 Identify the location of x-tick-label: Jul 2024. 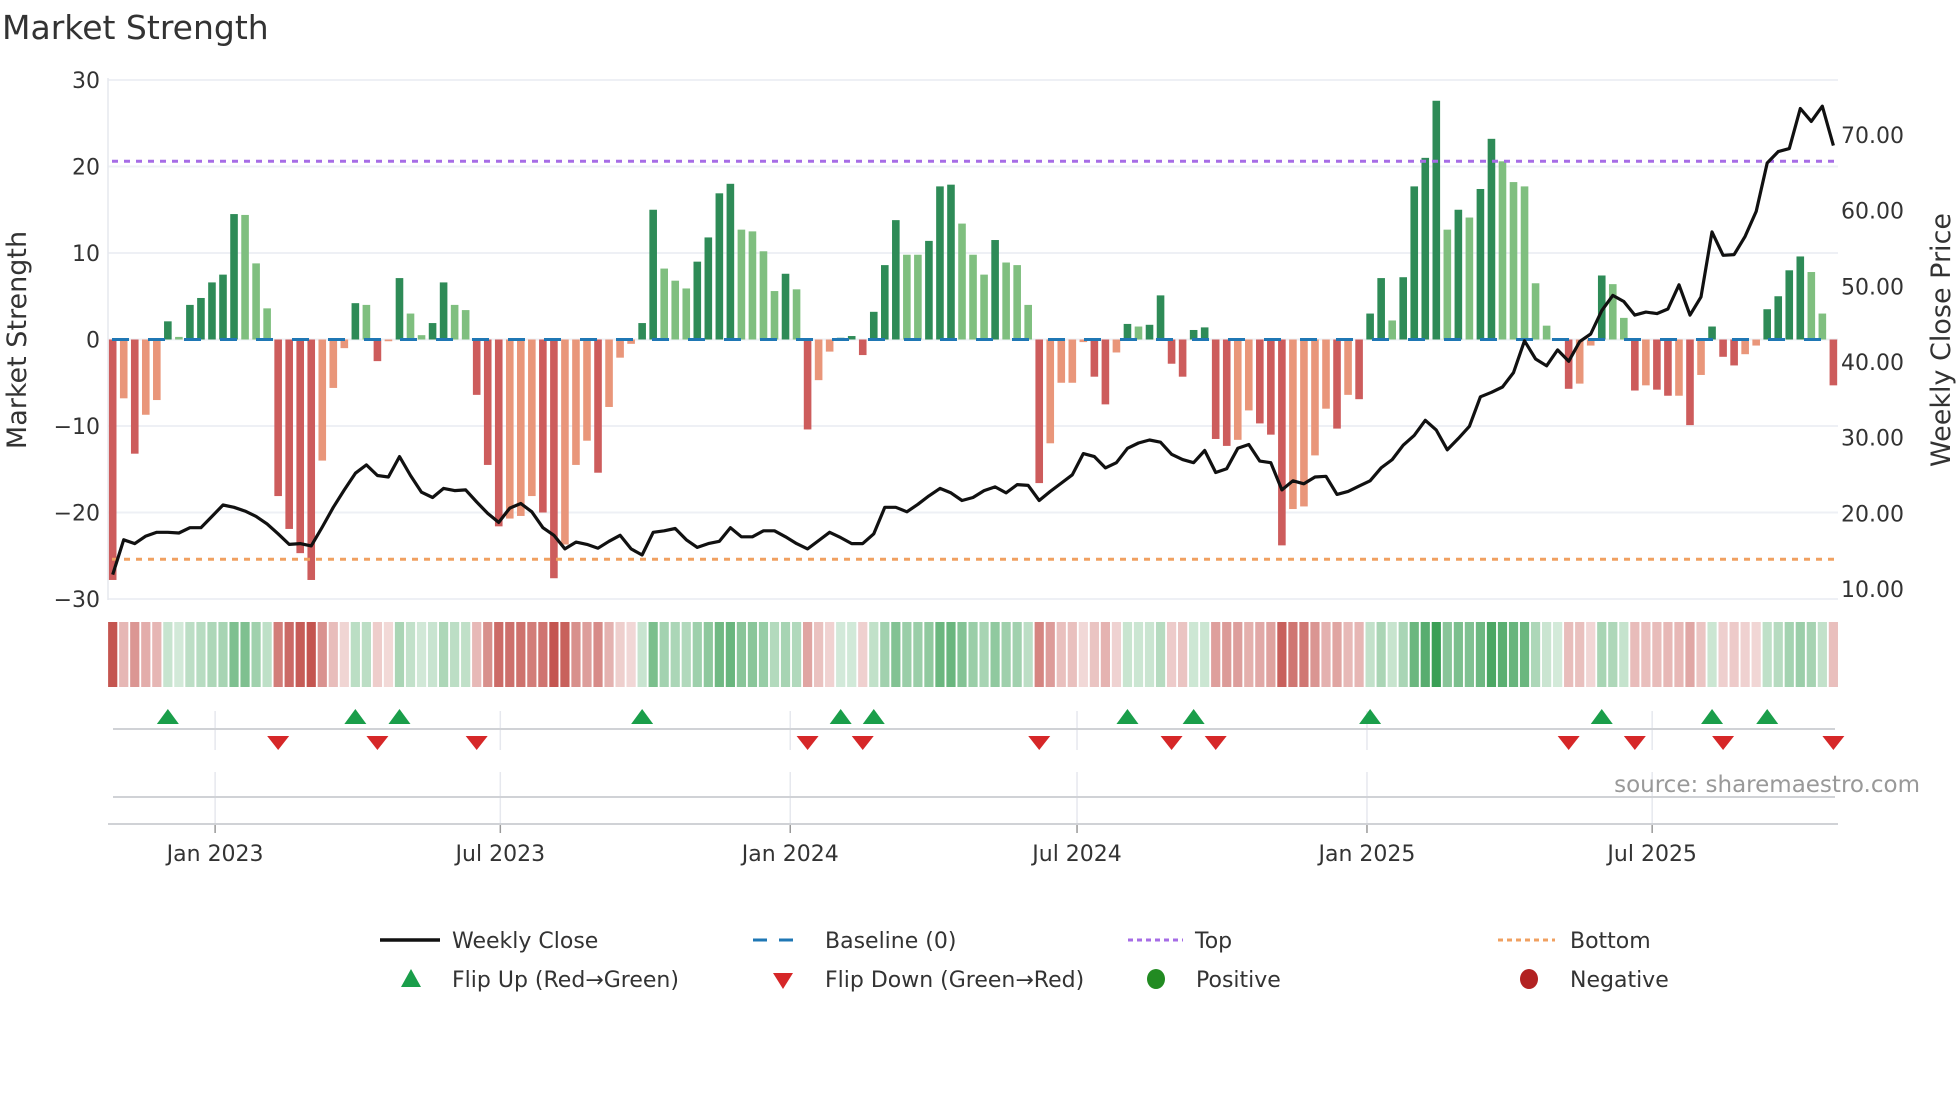
(1076, 854).